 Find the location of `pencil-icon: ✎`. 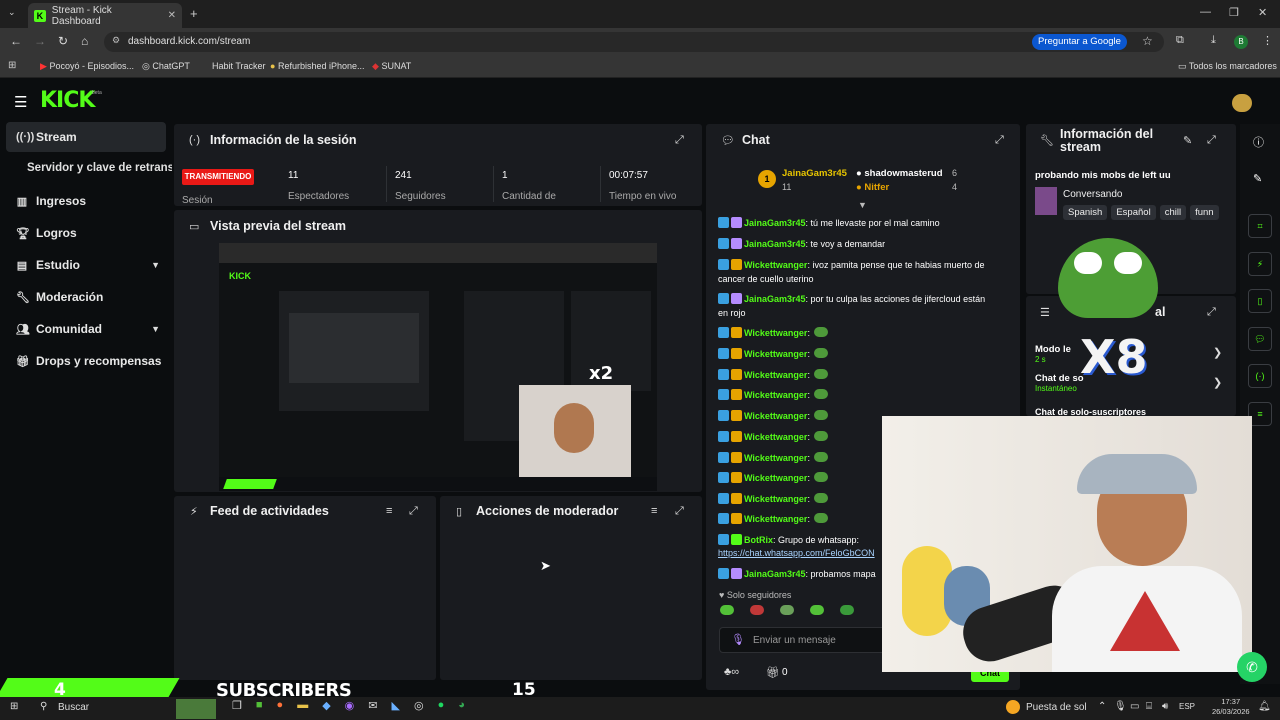

pencil-icon: ✎ is located at coordinates (1257, 178).